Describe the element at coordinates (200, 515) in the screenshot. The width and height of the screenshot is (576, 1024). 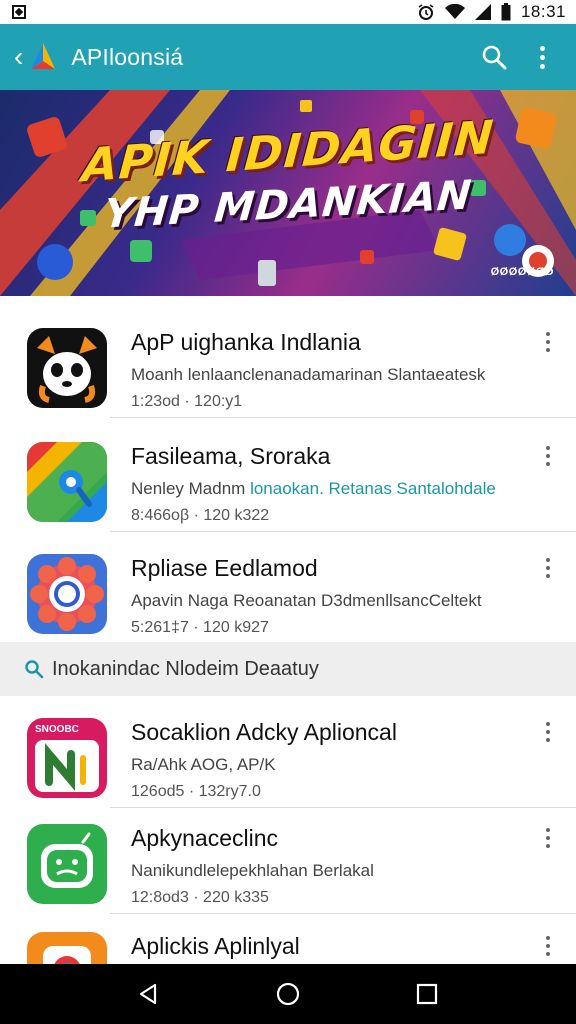
I see `app-meta: 8:466oβ · 120 k322` at that location.